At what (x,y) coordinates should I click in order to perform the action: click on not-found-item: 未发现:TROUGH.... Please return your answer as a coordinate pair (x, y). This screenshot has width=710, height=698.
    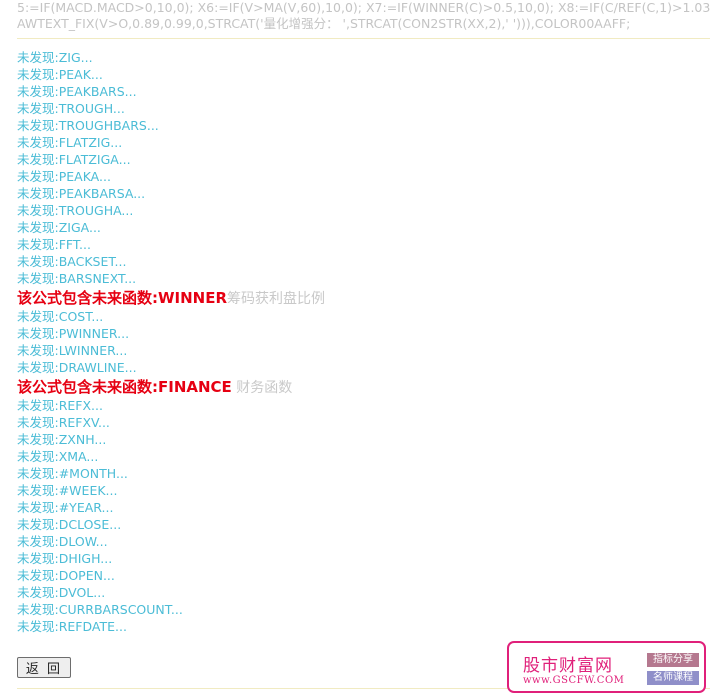
    Looking at the image, I should click on (71, 108).